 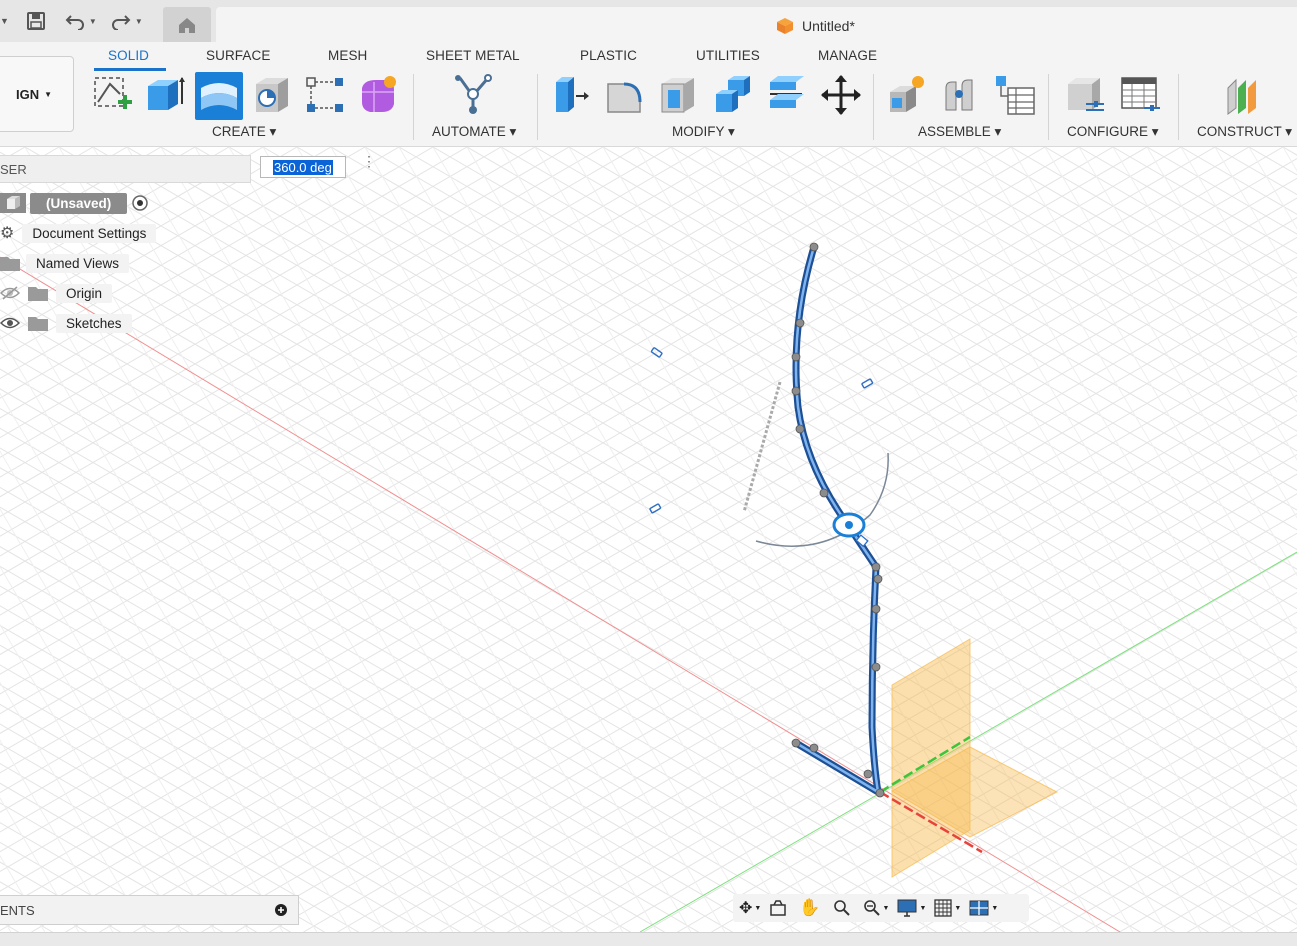 What do you see at coordinates (66, 323) in the screenshot?
I see `browser-item-sketches: Sketches` at bounding box center [66, 323].